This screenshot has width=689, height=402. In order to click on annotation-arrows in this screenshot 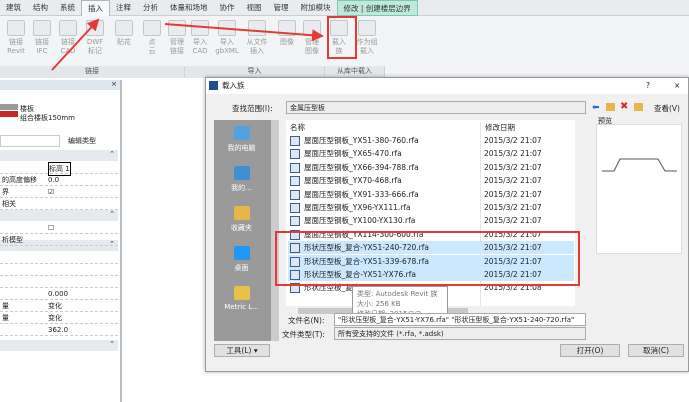, I will do `click(187, 44)`.